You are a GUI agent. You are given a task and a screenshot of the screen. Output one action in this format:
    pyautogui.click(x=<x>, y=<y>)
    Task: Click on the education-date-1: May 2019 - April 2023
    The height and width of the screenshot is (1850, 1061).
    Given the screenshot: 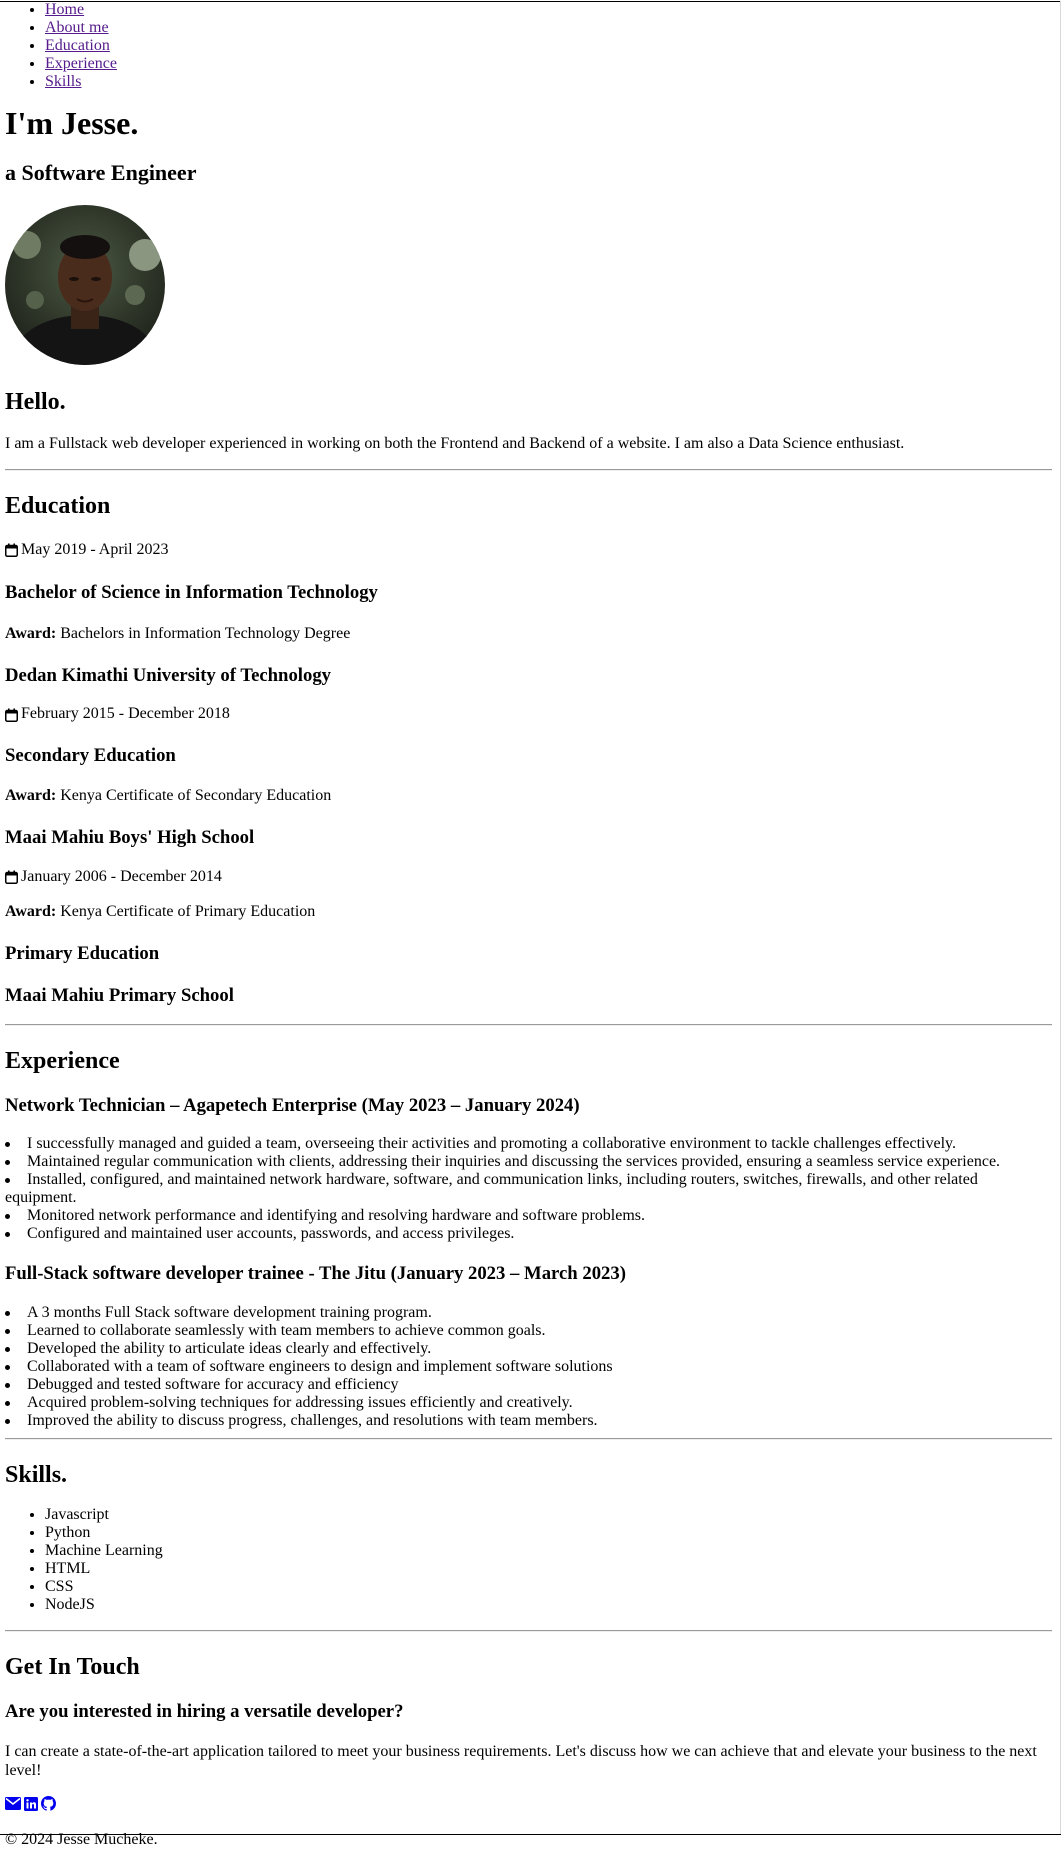 What is the action you would take?
    pyautogui.click(x=528, y=550)
    